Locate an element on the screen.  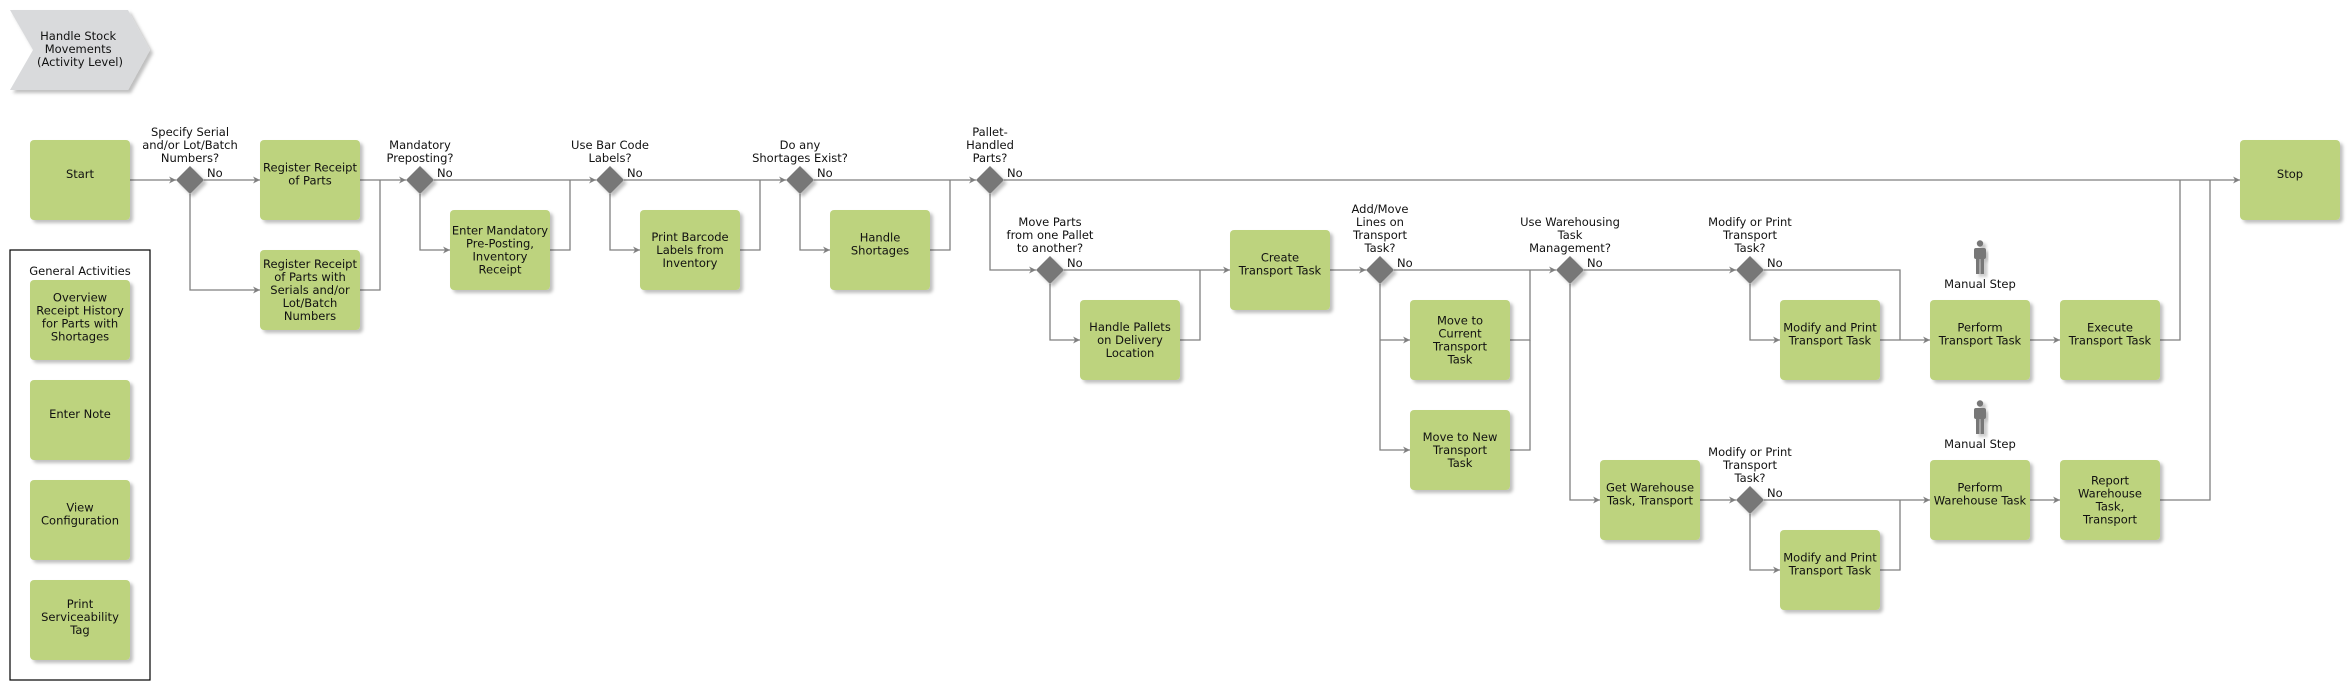
activity-handle-pallets: Handle Pallets on Delivery Location is located at coordinates (1130, 340).